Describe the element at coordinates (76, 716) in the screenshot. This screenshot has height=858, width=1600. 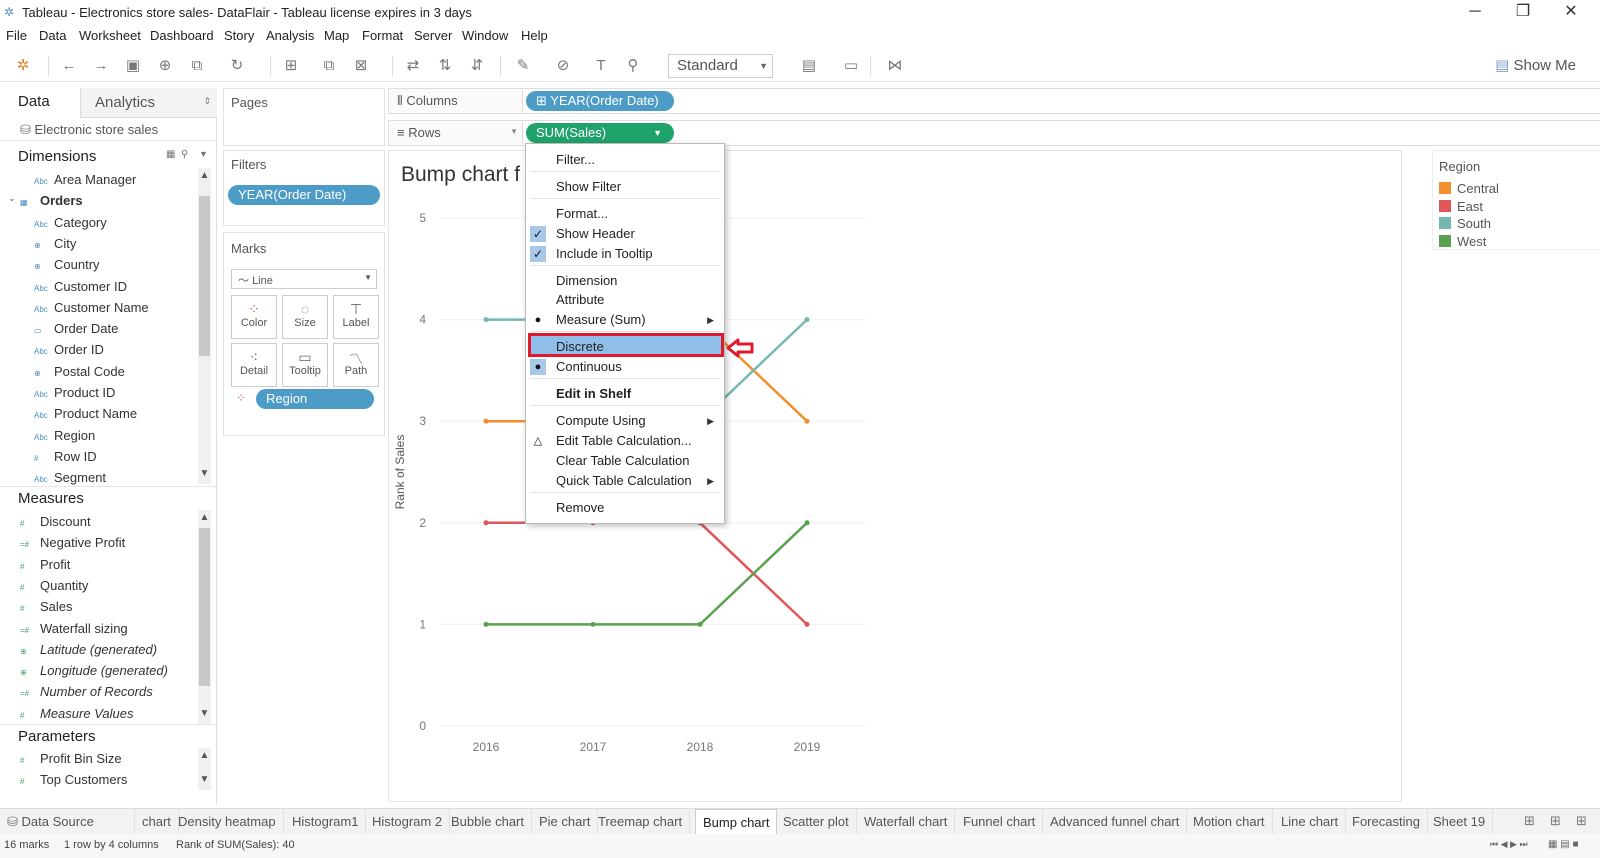
I see `measure-field: # Measure Values` at that location.